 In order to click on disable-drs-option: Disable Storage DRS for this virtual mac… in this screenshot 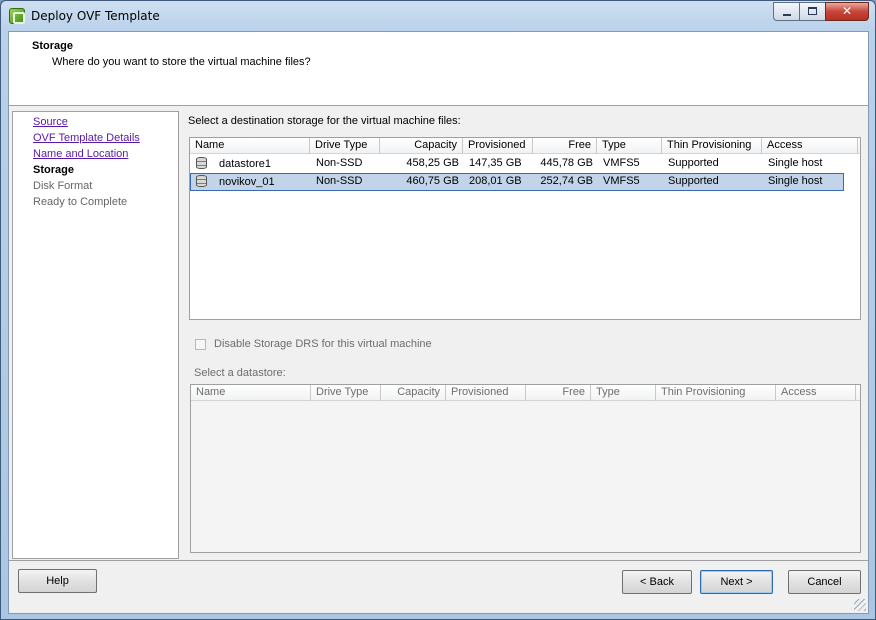, I will do `click(313, 344)`.